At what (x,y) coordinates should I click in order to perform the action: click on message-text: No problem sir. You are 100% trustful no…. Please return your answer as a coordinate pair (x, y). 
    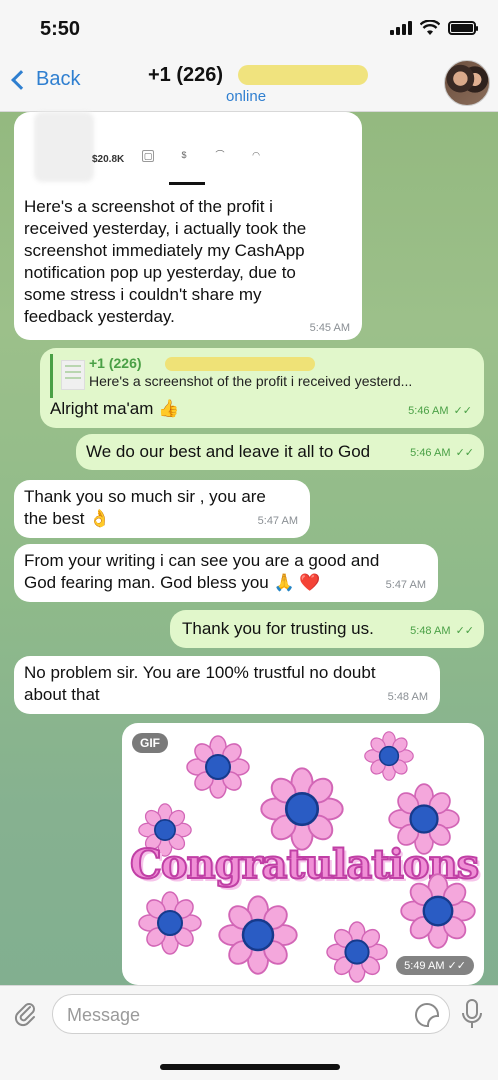
    Looking at the image, I should click on (200, 684).